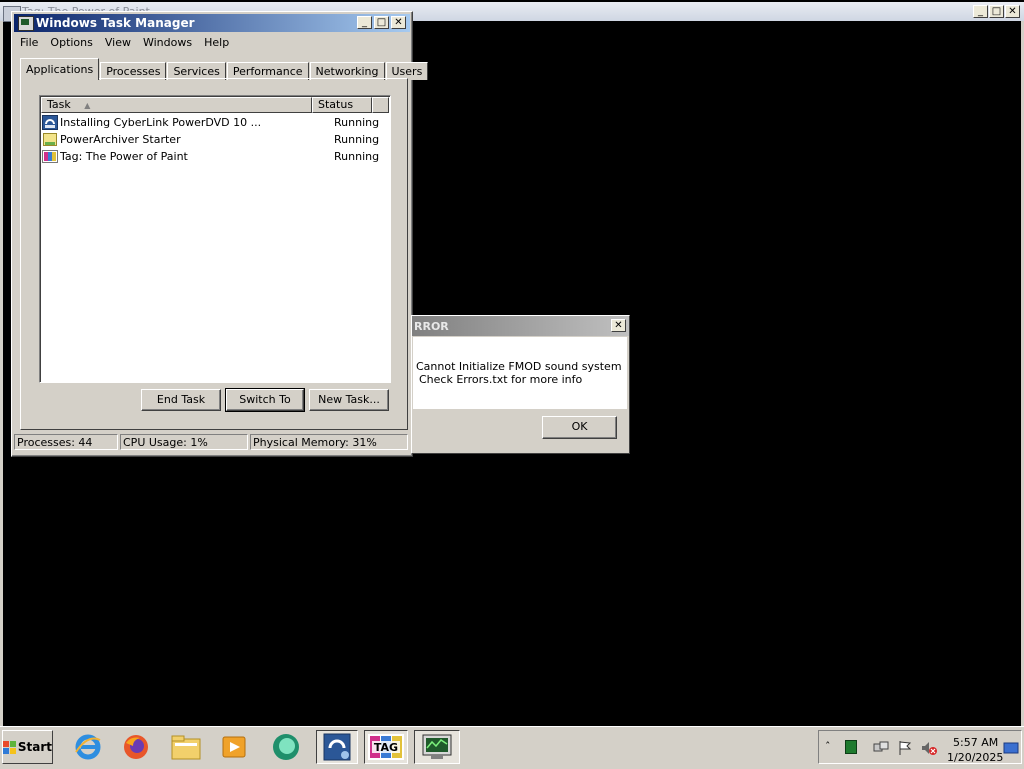  Describe the element at coordinates (181, 400) in the screenshot. I see `end-task-button: End Task` at that location.